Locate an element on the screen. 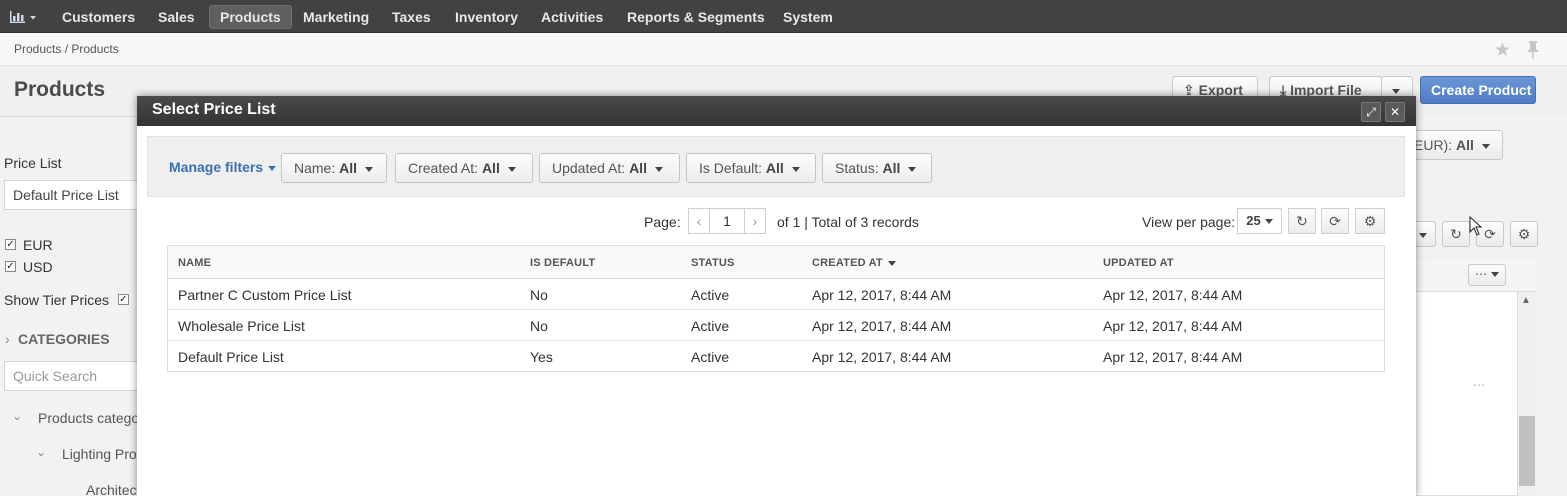  filter-is-default-button: Is Default: All is located at coordinates (751, 168).